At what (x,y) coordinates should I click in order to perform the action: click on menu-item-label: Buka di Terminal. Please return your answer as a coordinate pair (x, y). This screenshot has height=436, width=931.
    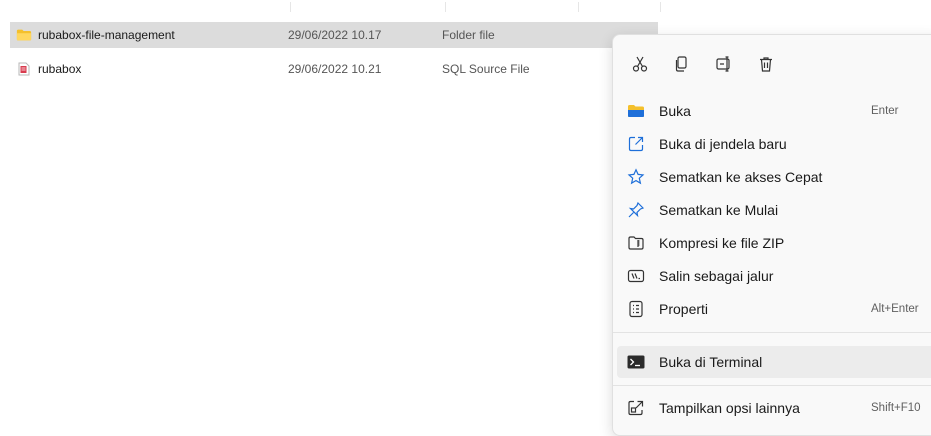
    Looking at the image, I should click on (711, 362).